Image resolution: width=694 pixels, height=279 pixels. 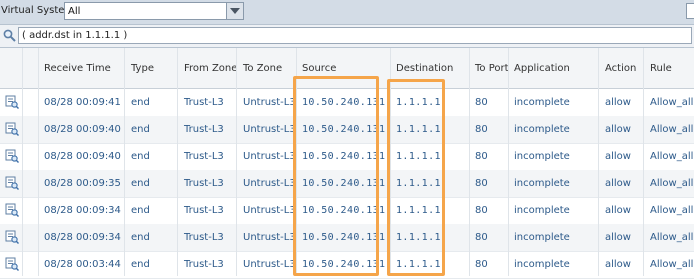 What do you see at coordinates (210, 68) in the screenshot?
I see `column-header-from-zone: From Zone` at bounding box center [210, 68].